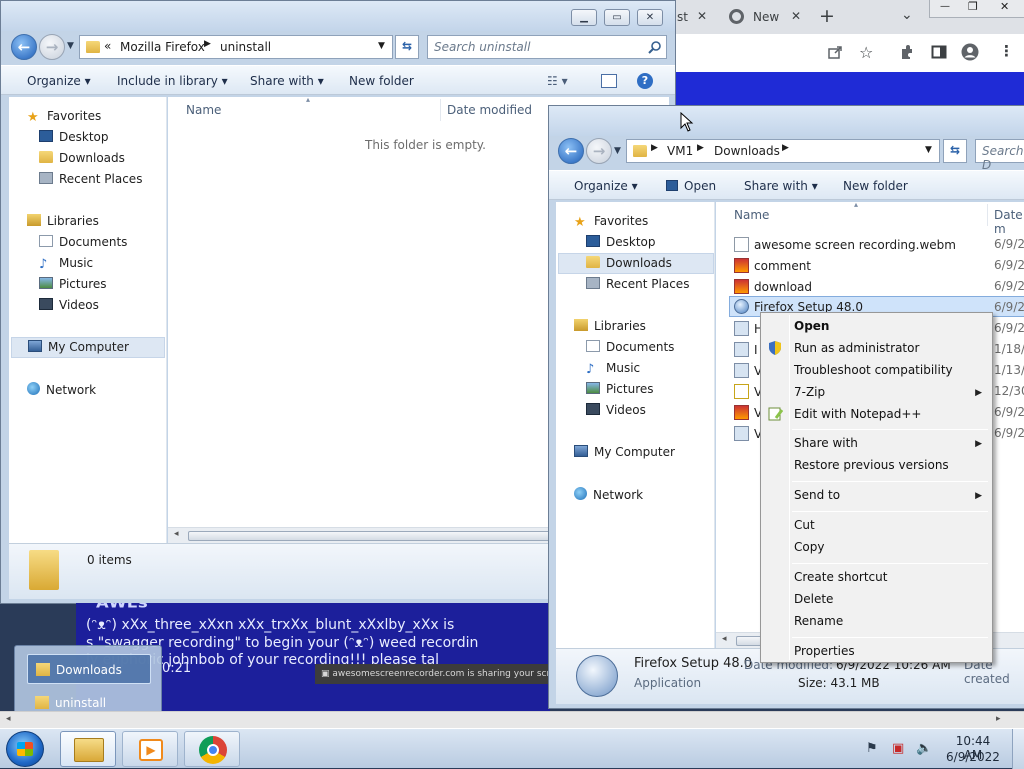  What do you see at coordinates (809, 547) in the screenshot?
I see `menu-item-copy: Copy` at bounding box center [809, 547].